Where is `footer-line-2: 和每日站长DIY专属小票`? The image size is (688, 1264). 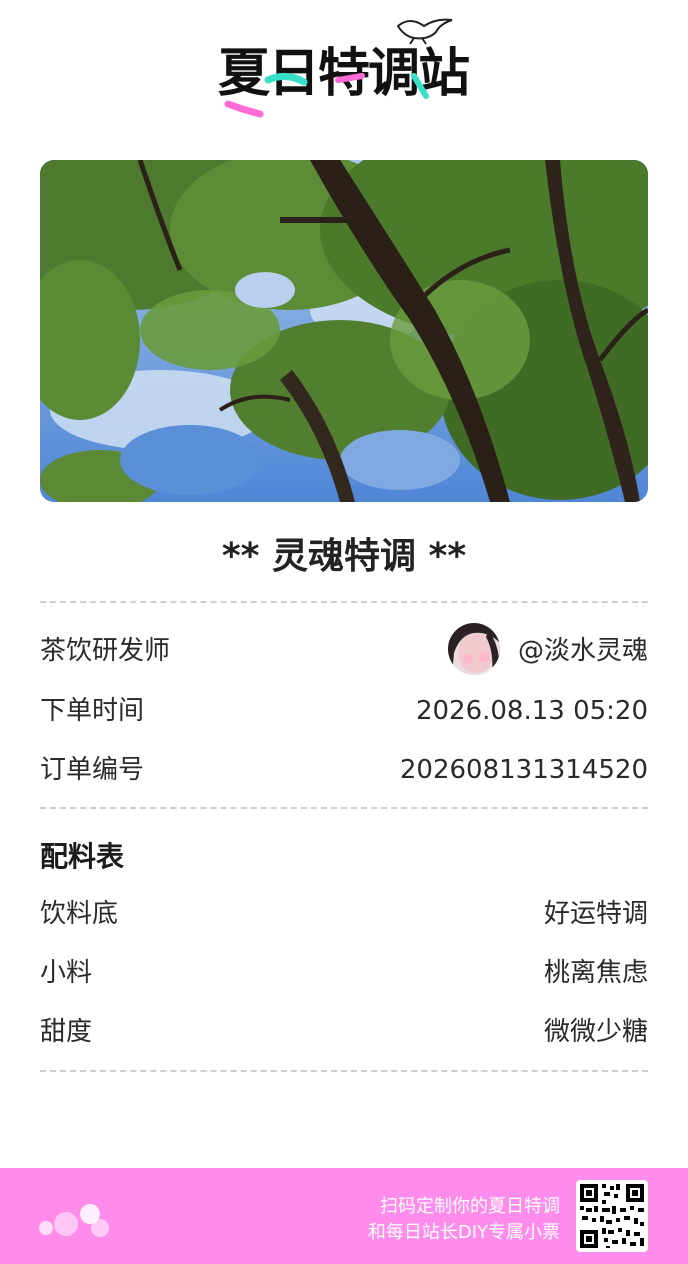 footer-line-2: 和每日站长DIY专属小票 is located at coordinates (463, 1232).